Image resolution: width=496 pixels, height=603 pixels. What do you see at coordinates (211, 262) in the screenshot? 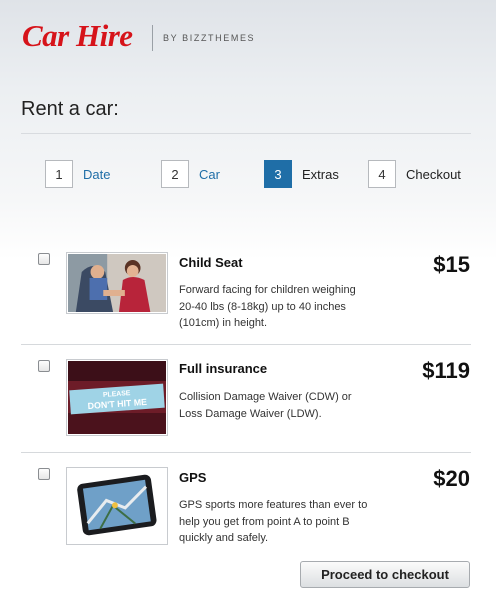
I see `child-seat-name: Child Seat` at bounding box center [211, 262].